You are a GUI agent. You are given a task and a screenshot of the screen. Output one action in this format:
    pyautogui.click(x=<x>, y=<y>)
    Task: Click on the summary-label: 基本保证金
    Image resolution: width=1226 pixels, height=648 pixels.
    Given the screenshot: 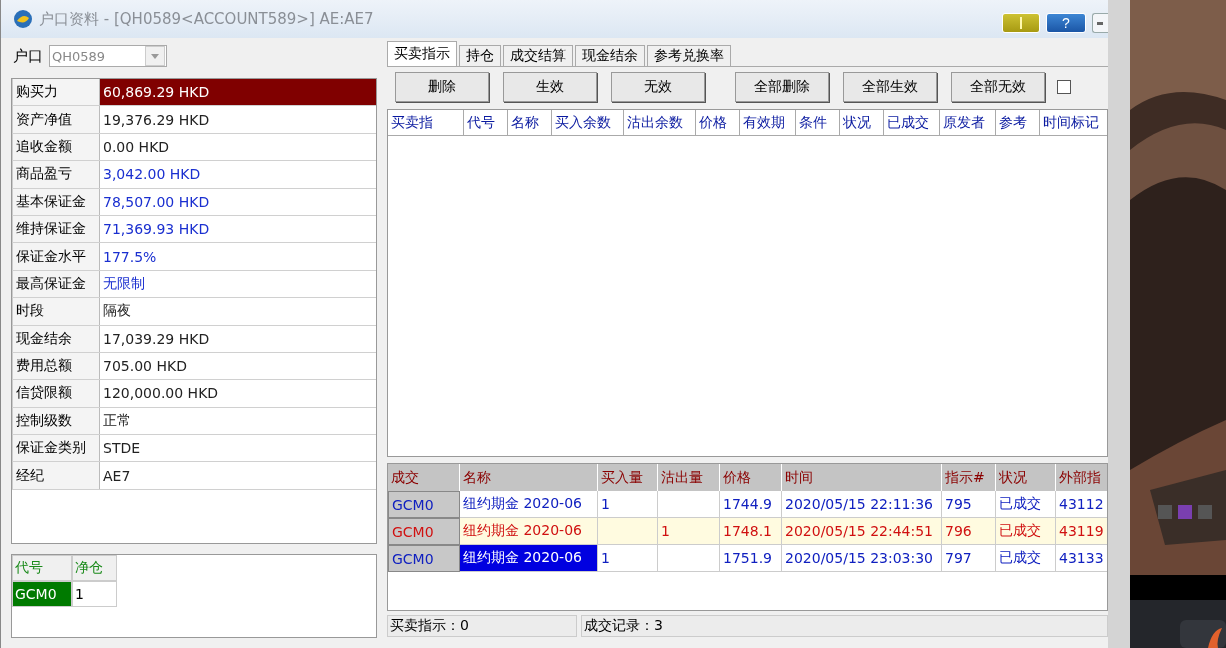 What is the action you would take?
    pyautogui.click(x=56, y=201)
    